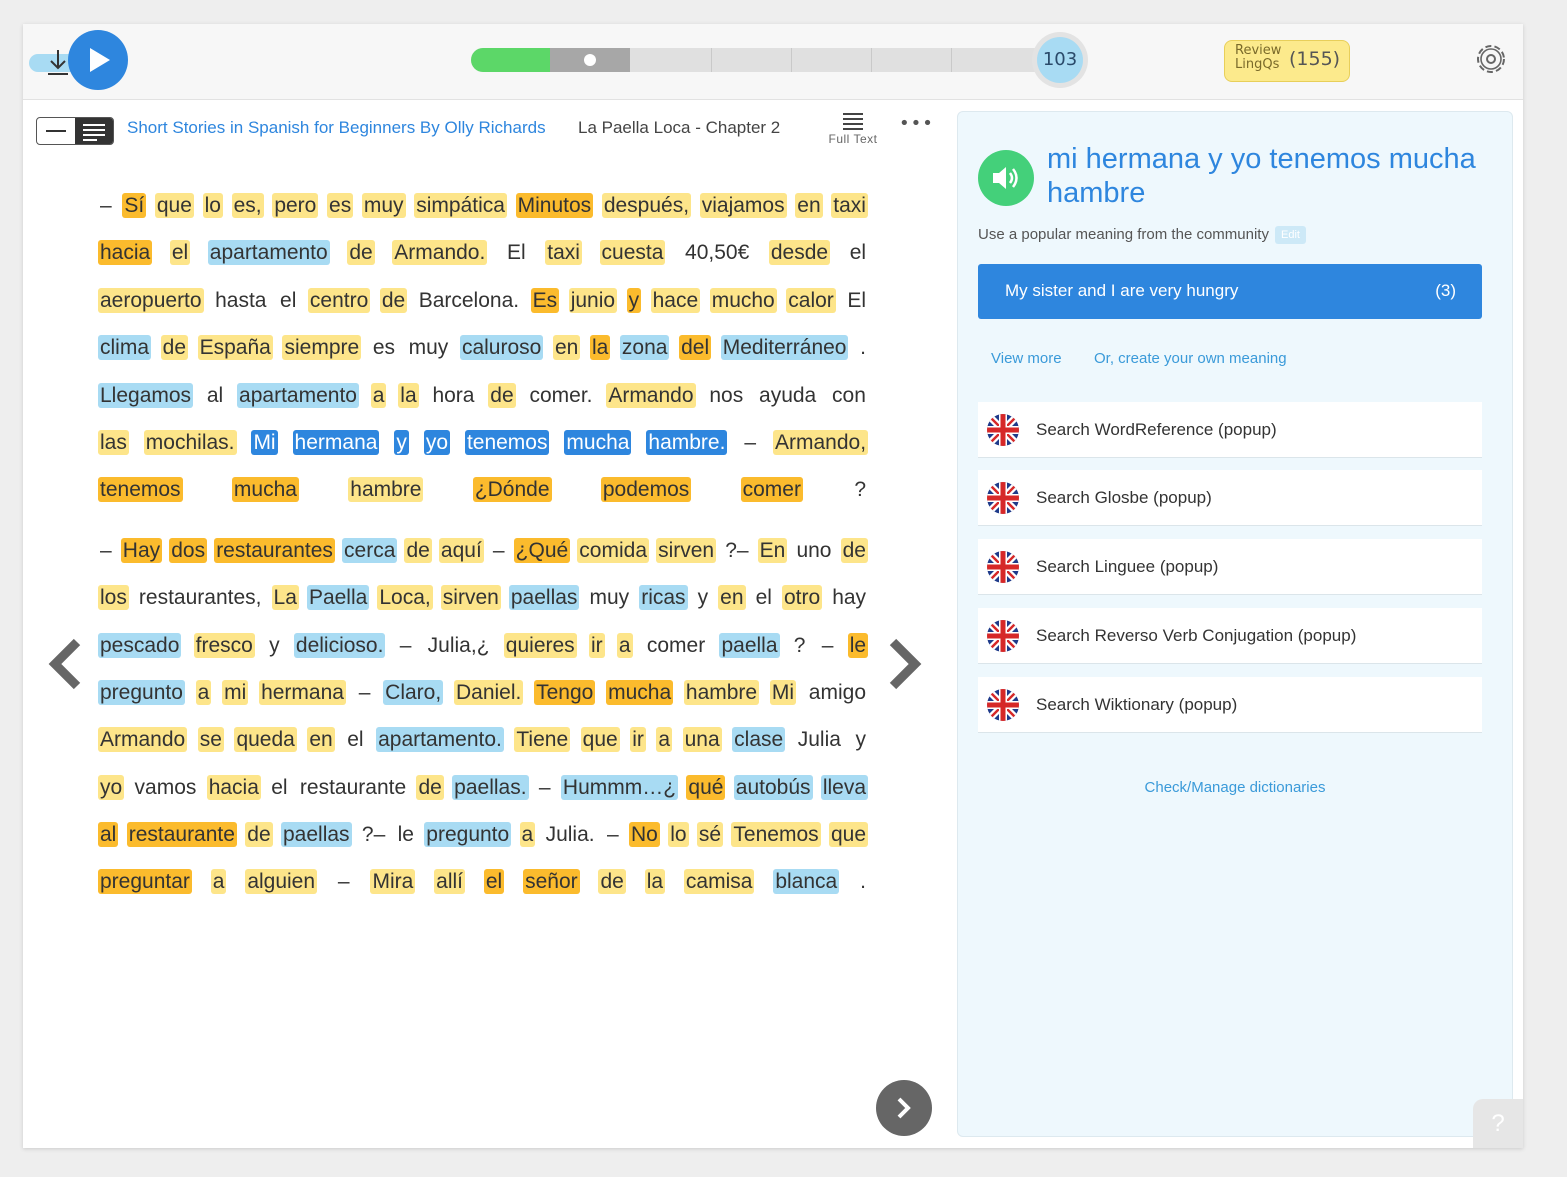 The image size is (1567, 1177). I want to click on dictionary-glosbe: Search Glosbe (popup), so click(1230, 498).